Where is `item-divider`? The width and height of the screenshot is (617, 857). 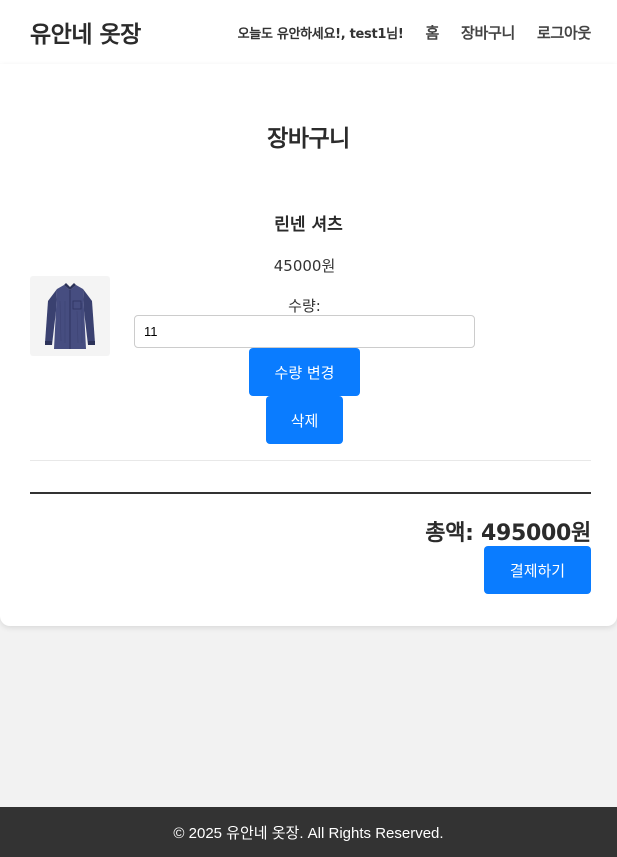 item-divider is located at coordinates (310, 460).